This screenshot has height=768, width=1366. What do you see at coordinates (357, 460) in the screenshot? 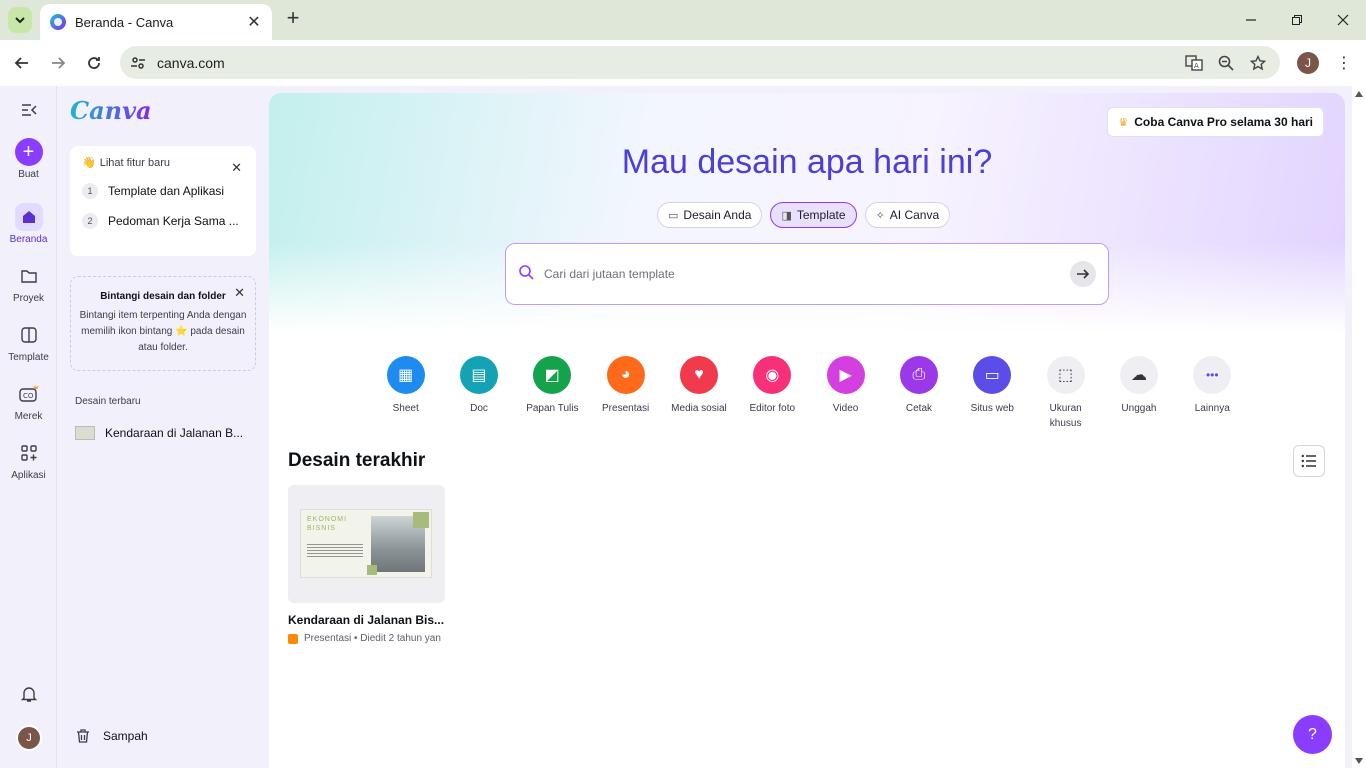
I see `recent-designs-title: Desain terakhir` at bounding box center [357, 460].